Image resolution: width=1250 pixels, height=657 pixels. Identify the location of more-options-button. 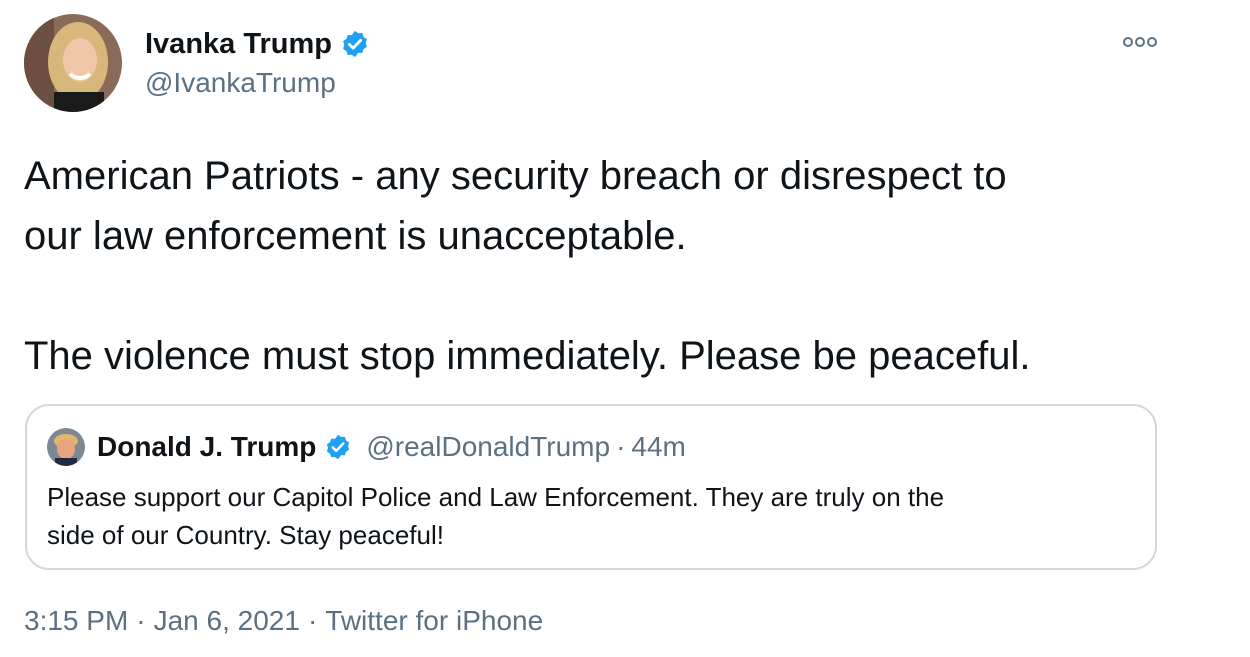
(1140, 42).